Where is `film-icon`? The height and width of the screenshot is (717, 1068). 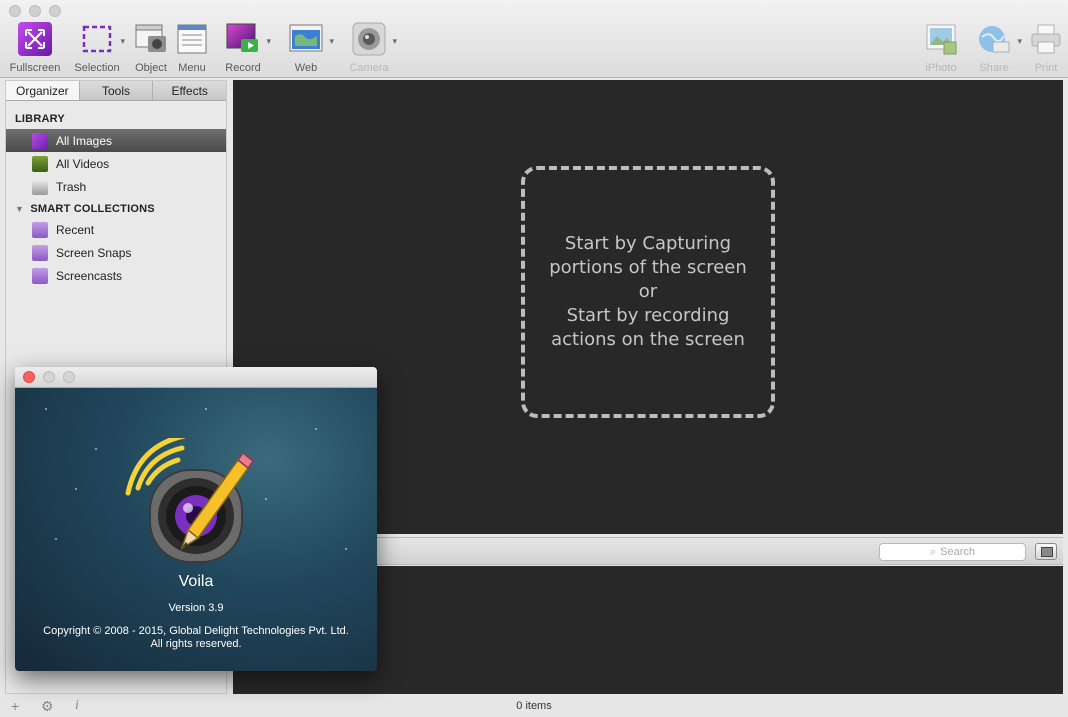
film-icon is located at coordinates (40, 163).